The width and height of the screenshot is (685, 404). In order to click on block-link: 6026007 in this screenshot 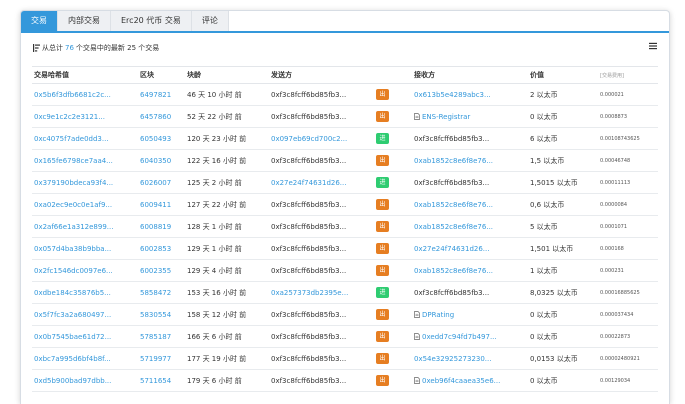, I will do `click(161, 182)`.